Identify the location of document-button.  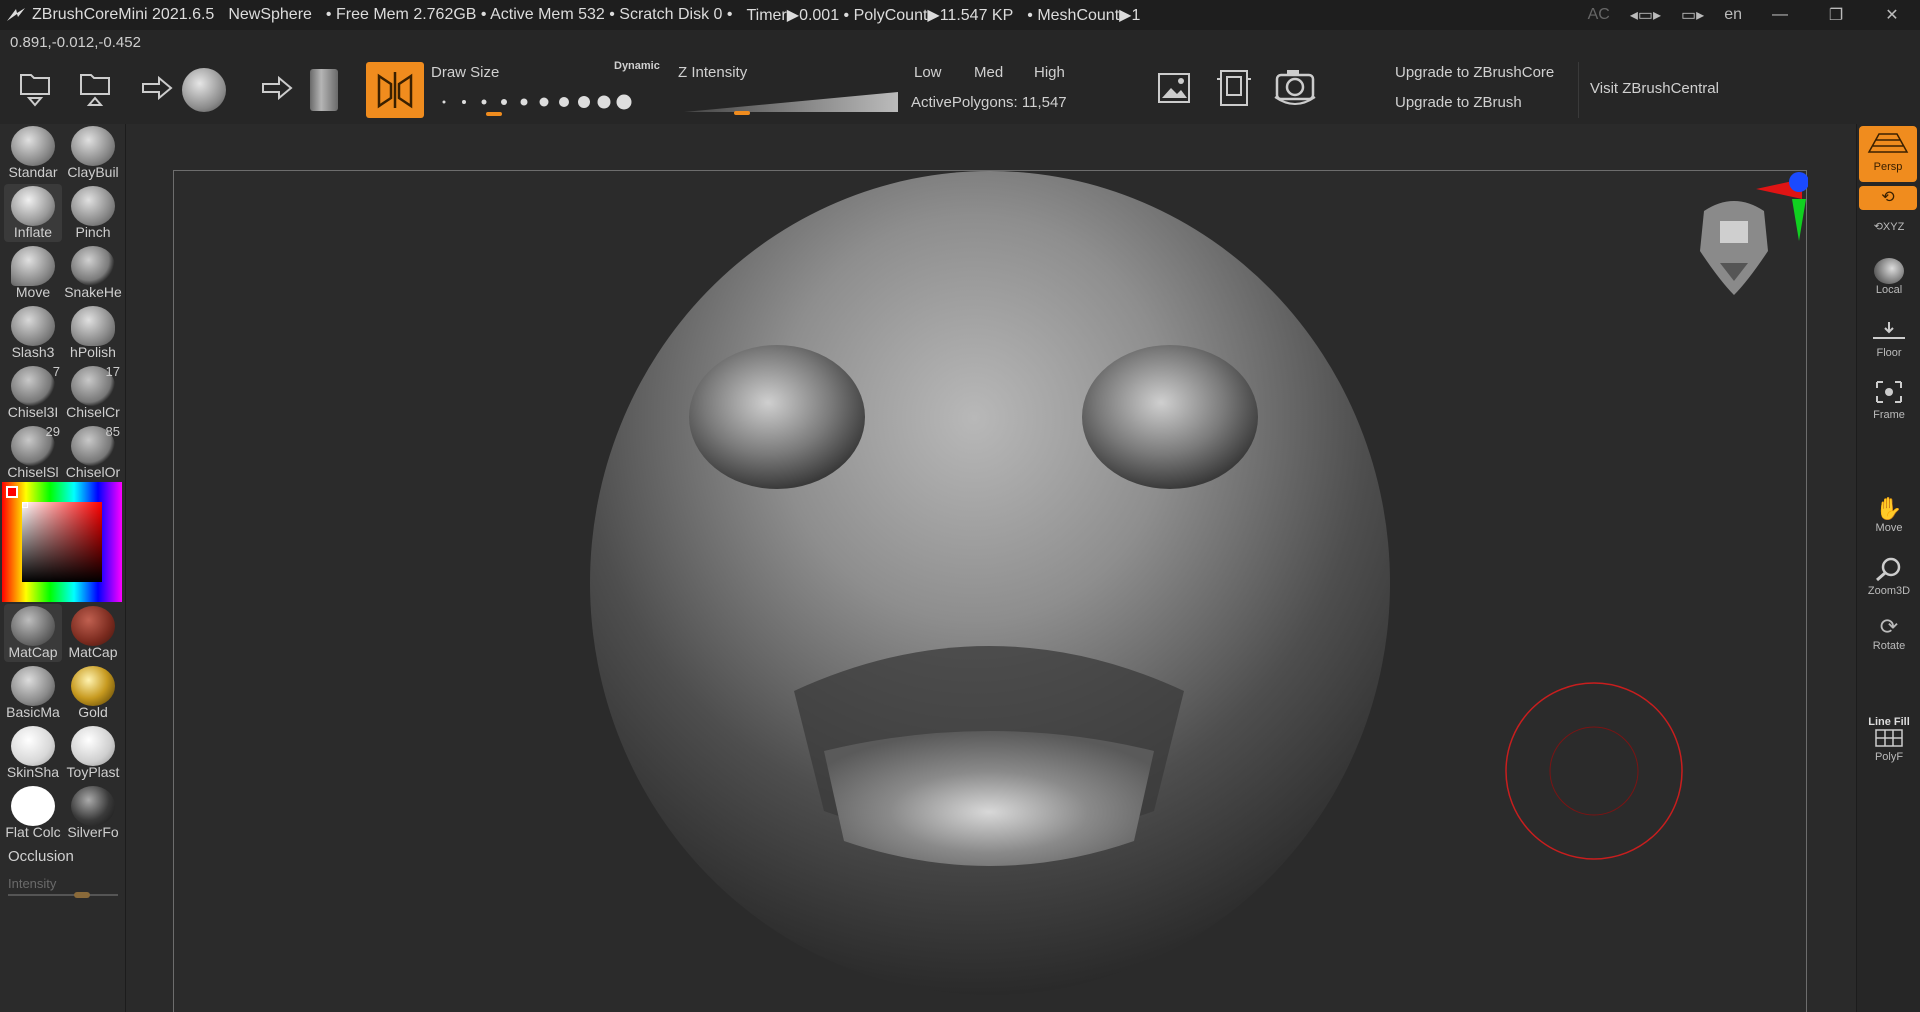
(1234, 88).